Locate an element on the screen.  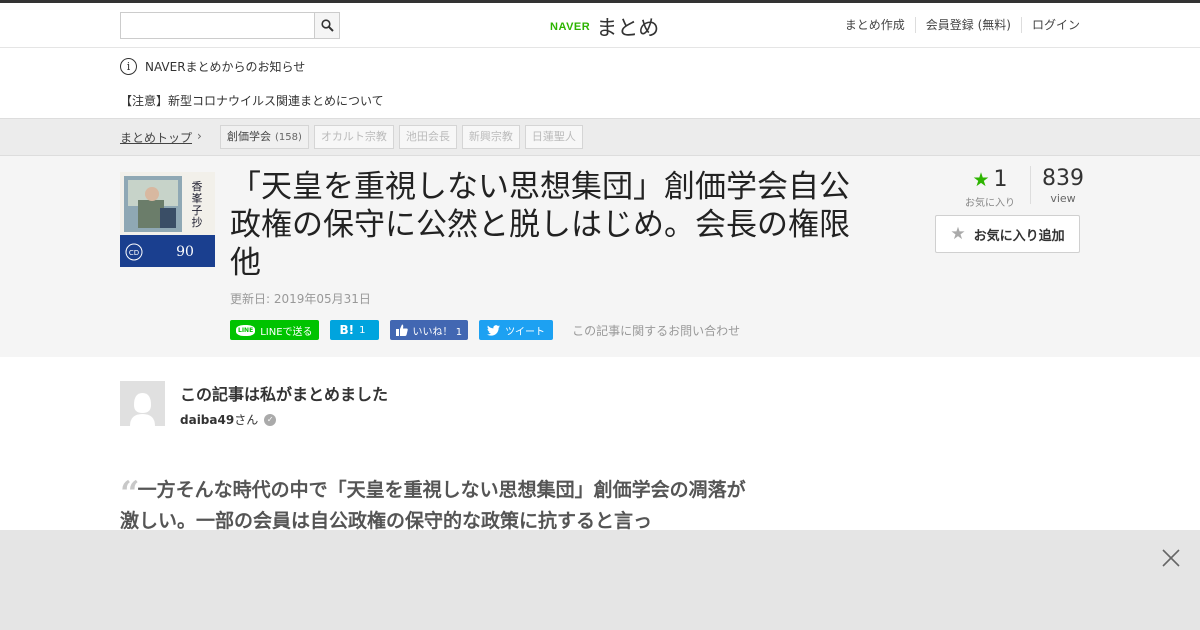
views-stat: 839 view is located at coordinates (1062, 185).